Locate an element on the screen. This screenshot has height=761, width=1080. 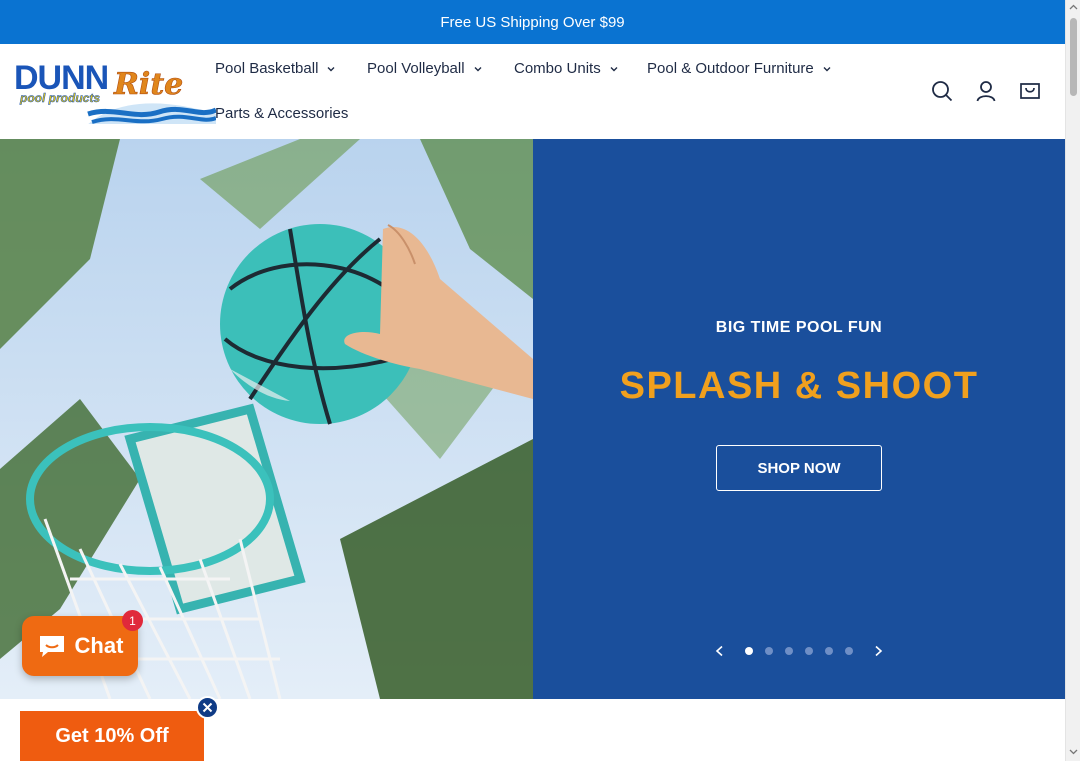
scrollbar-thumb is located at coordinates (1073, 57).